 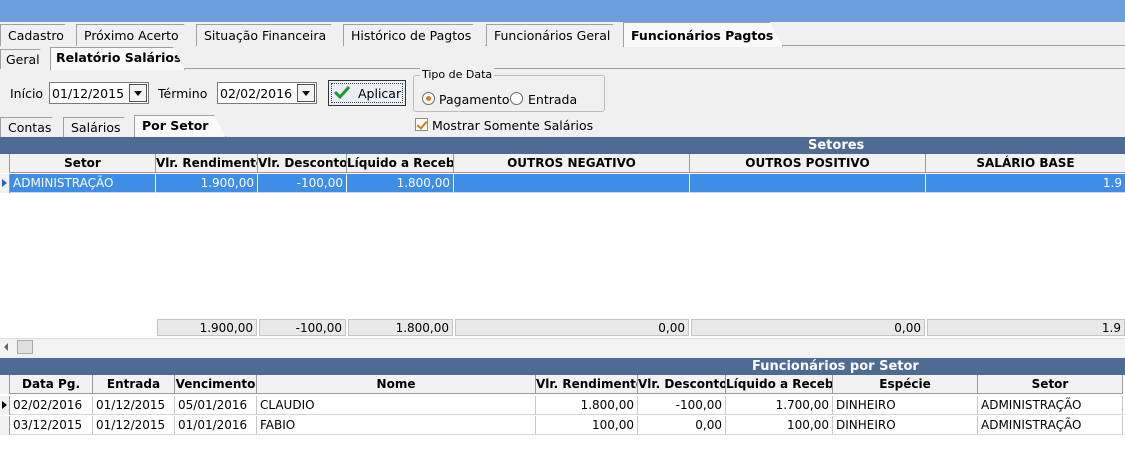 I want to click on col-header-nome: Nome, so click(x=396, y=384).